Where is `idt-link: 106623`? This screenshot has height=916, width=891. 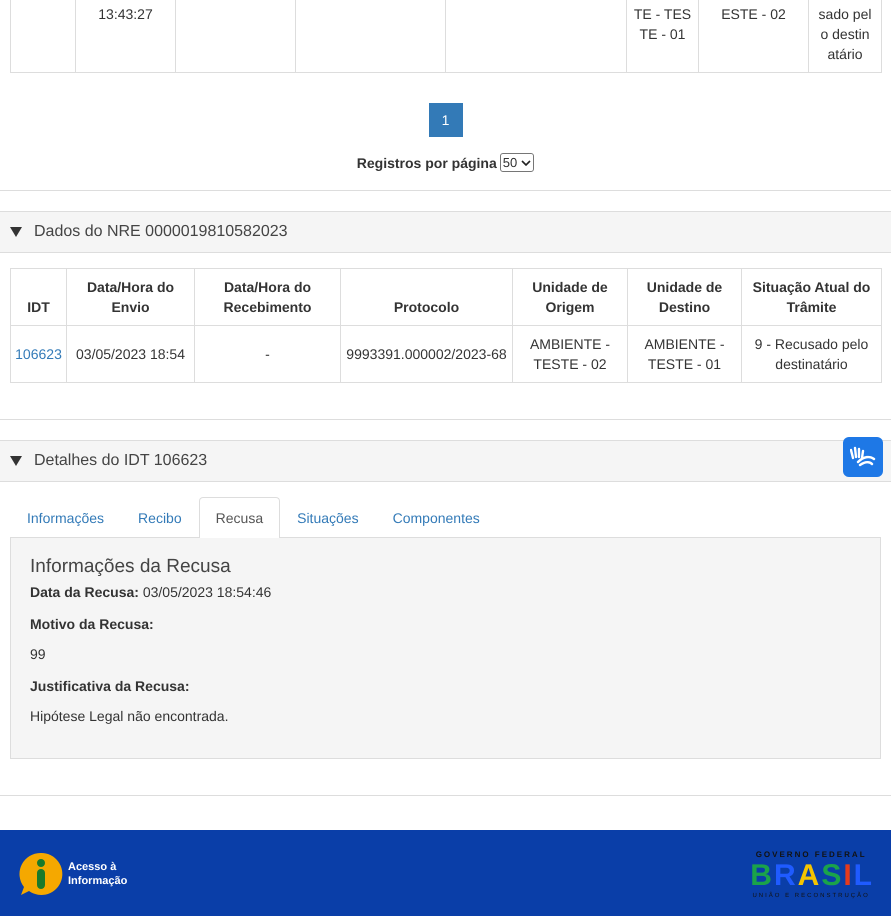
idt-link: 106623 is located at coordinates (38, 354).